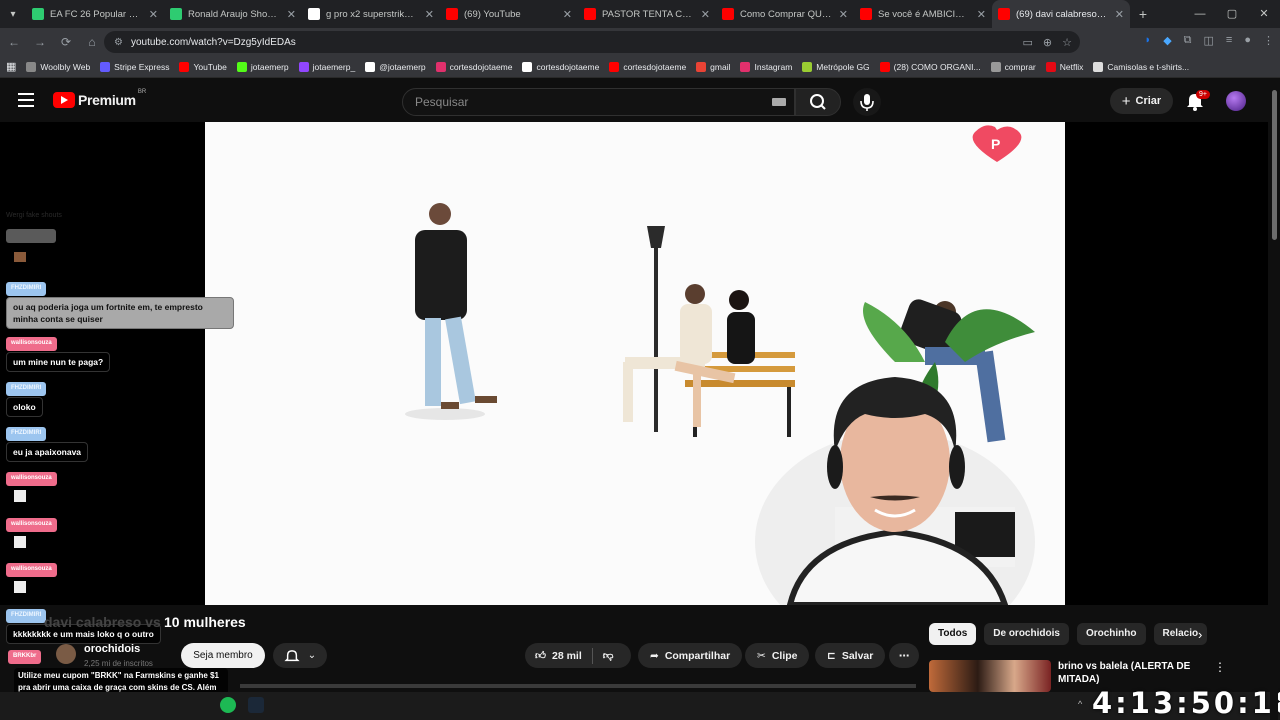  I want to click on filter-chip: De orochidois, so click(1026, 634).